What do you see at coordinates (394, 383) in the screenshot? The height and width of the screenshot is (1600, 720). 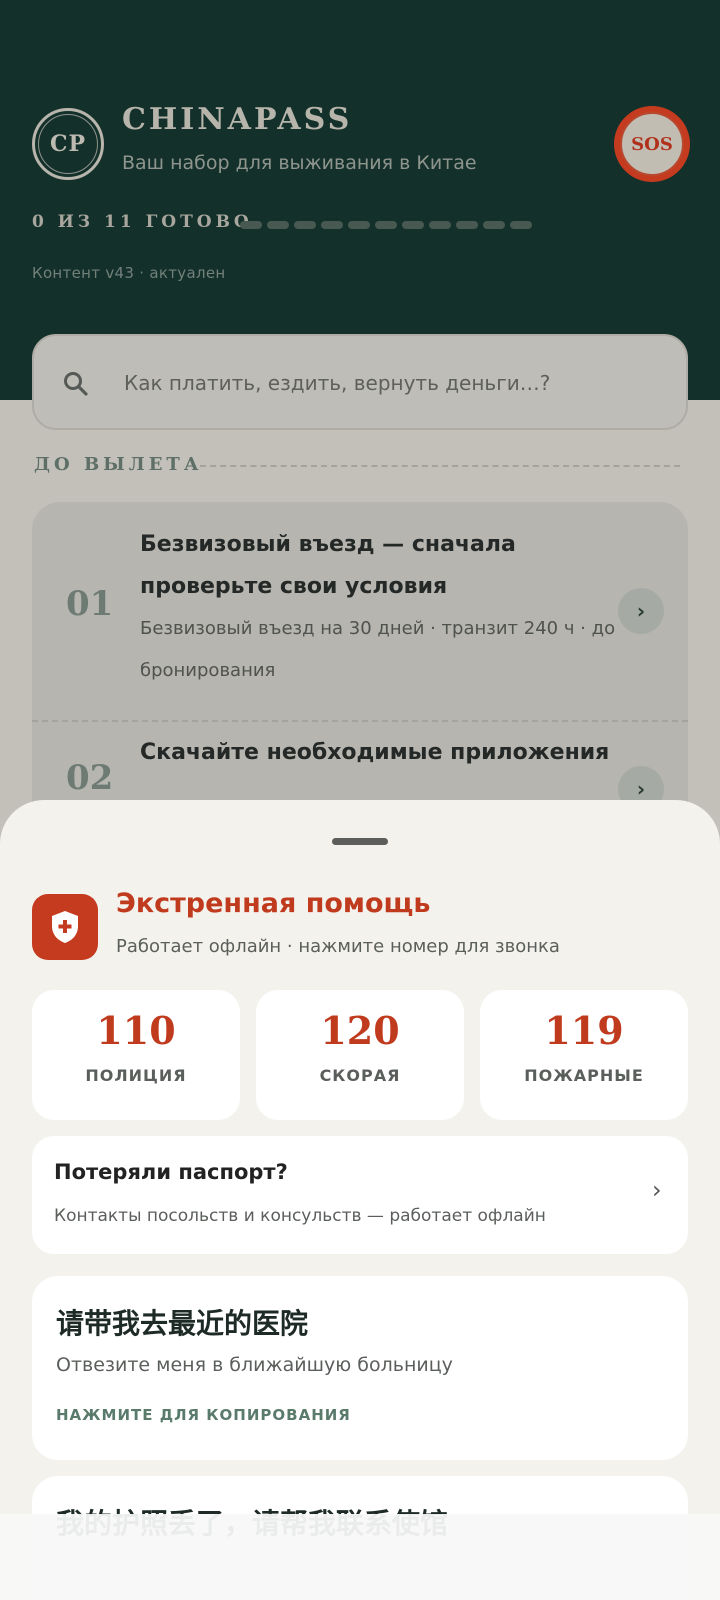 I see `search-input` at bounding box center [394, 383].